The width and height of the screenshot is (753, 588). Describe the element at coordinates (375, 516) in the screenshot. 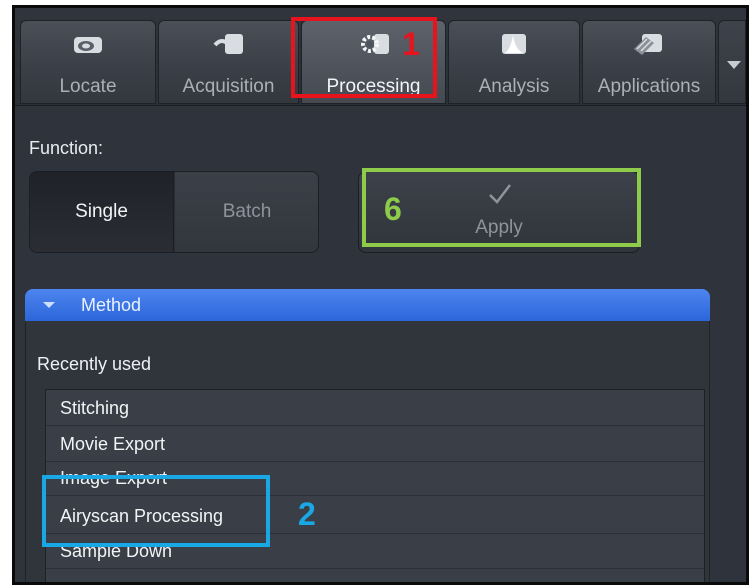

I see `list-item: Airyscan Processing` at that location.